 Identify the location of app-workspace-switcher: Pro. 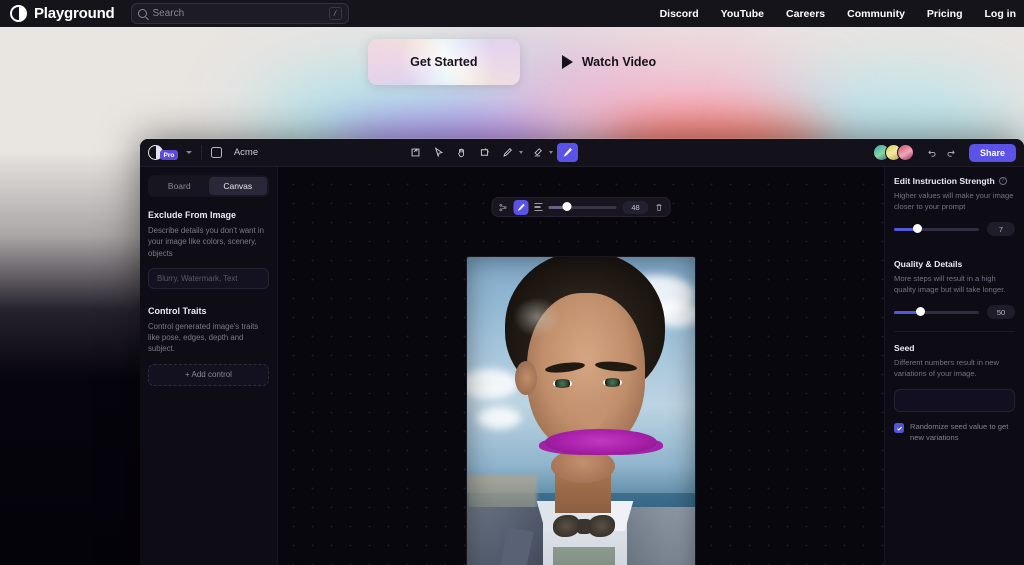
(170, 152).